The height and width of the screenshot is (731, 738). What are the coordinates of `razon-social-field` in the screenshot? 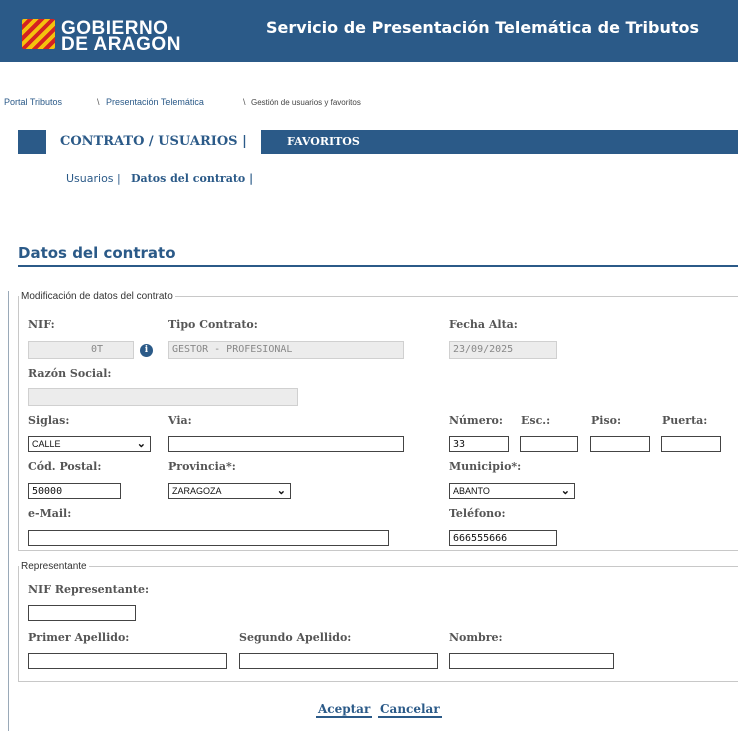 It's located at (163, 397).